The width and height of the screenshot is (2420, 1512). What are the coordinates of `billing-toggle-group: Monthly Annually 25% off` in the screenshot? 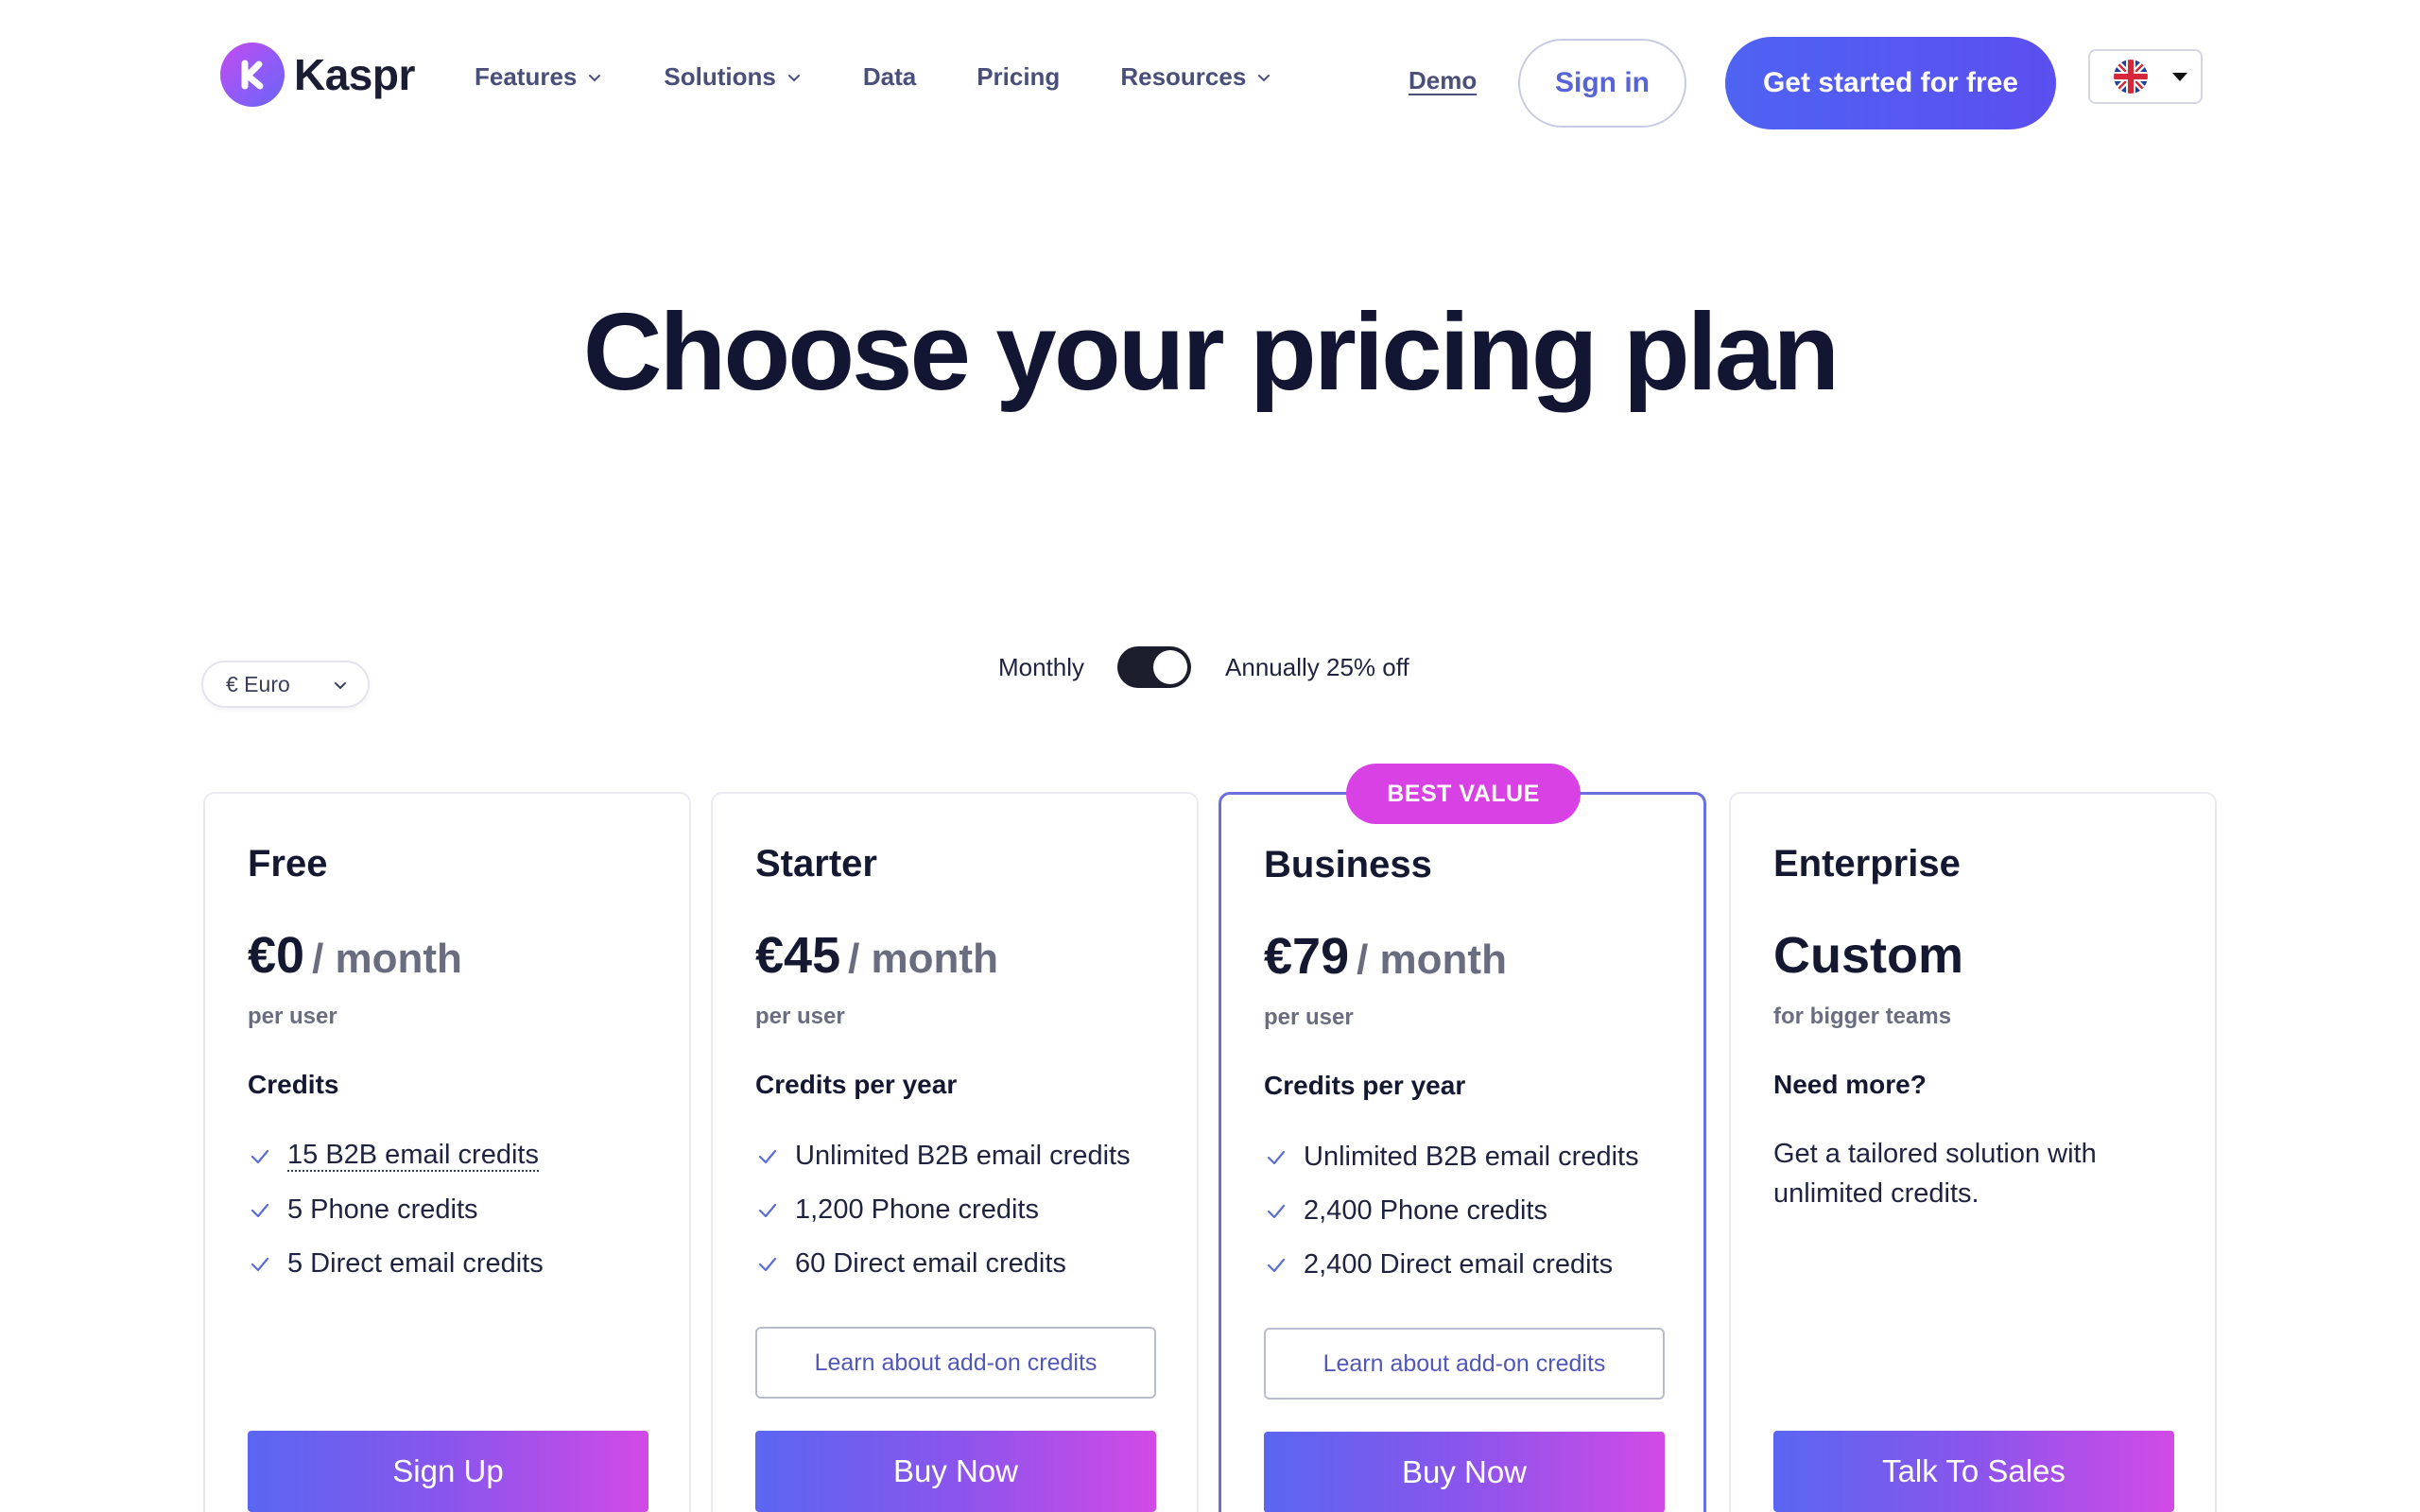 It's located at (1203, 667).